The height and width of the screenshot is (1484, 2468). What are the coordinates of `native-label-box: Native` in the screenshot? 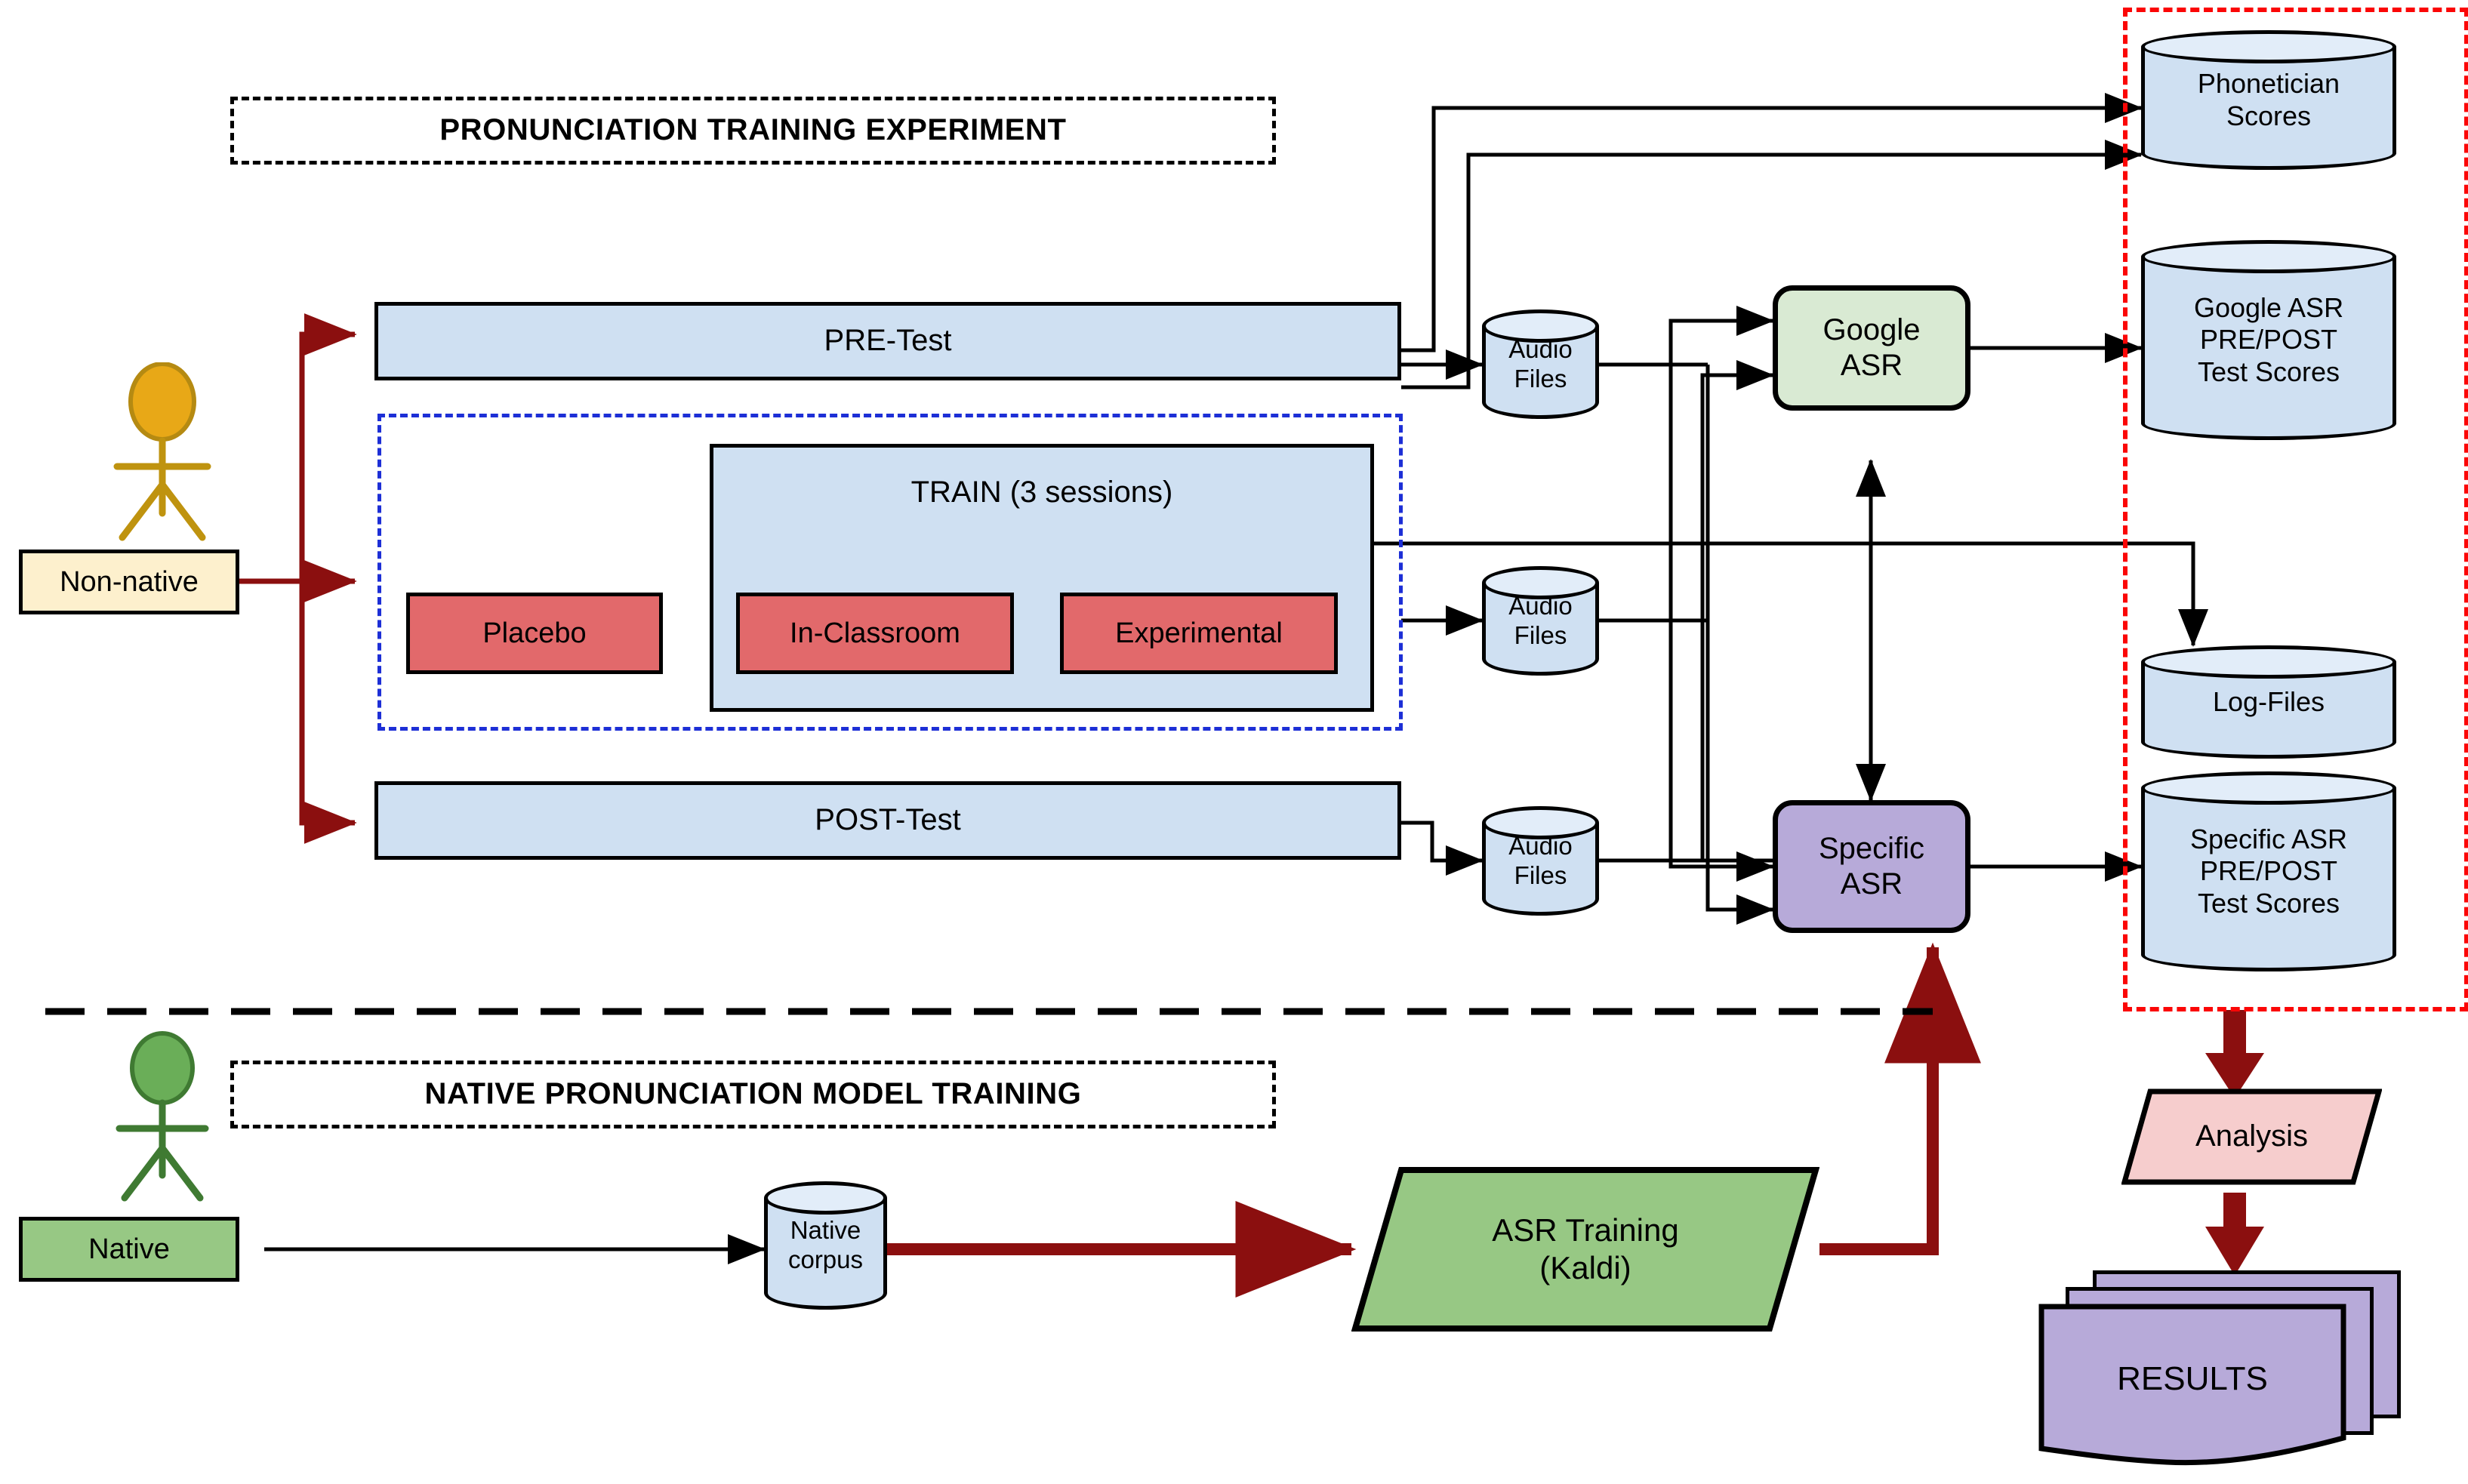 It's located at (129, 1249).